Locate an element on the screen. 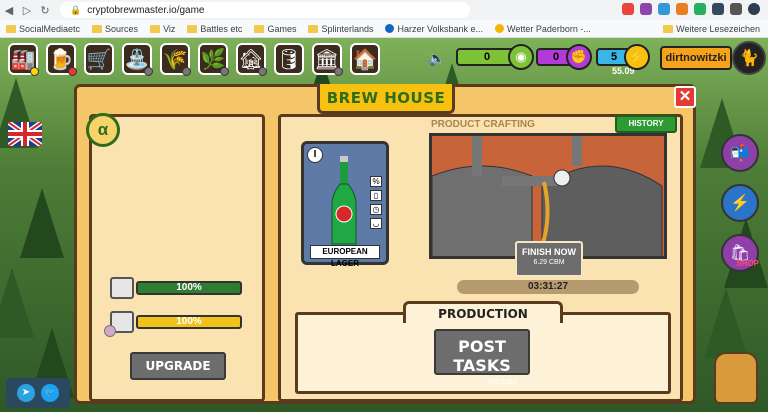 The image size is (768, 412). energy-button: ⚡ is located at coordinates (740, 203).